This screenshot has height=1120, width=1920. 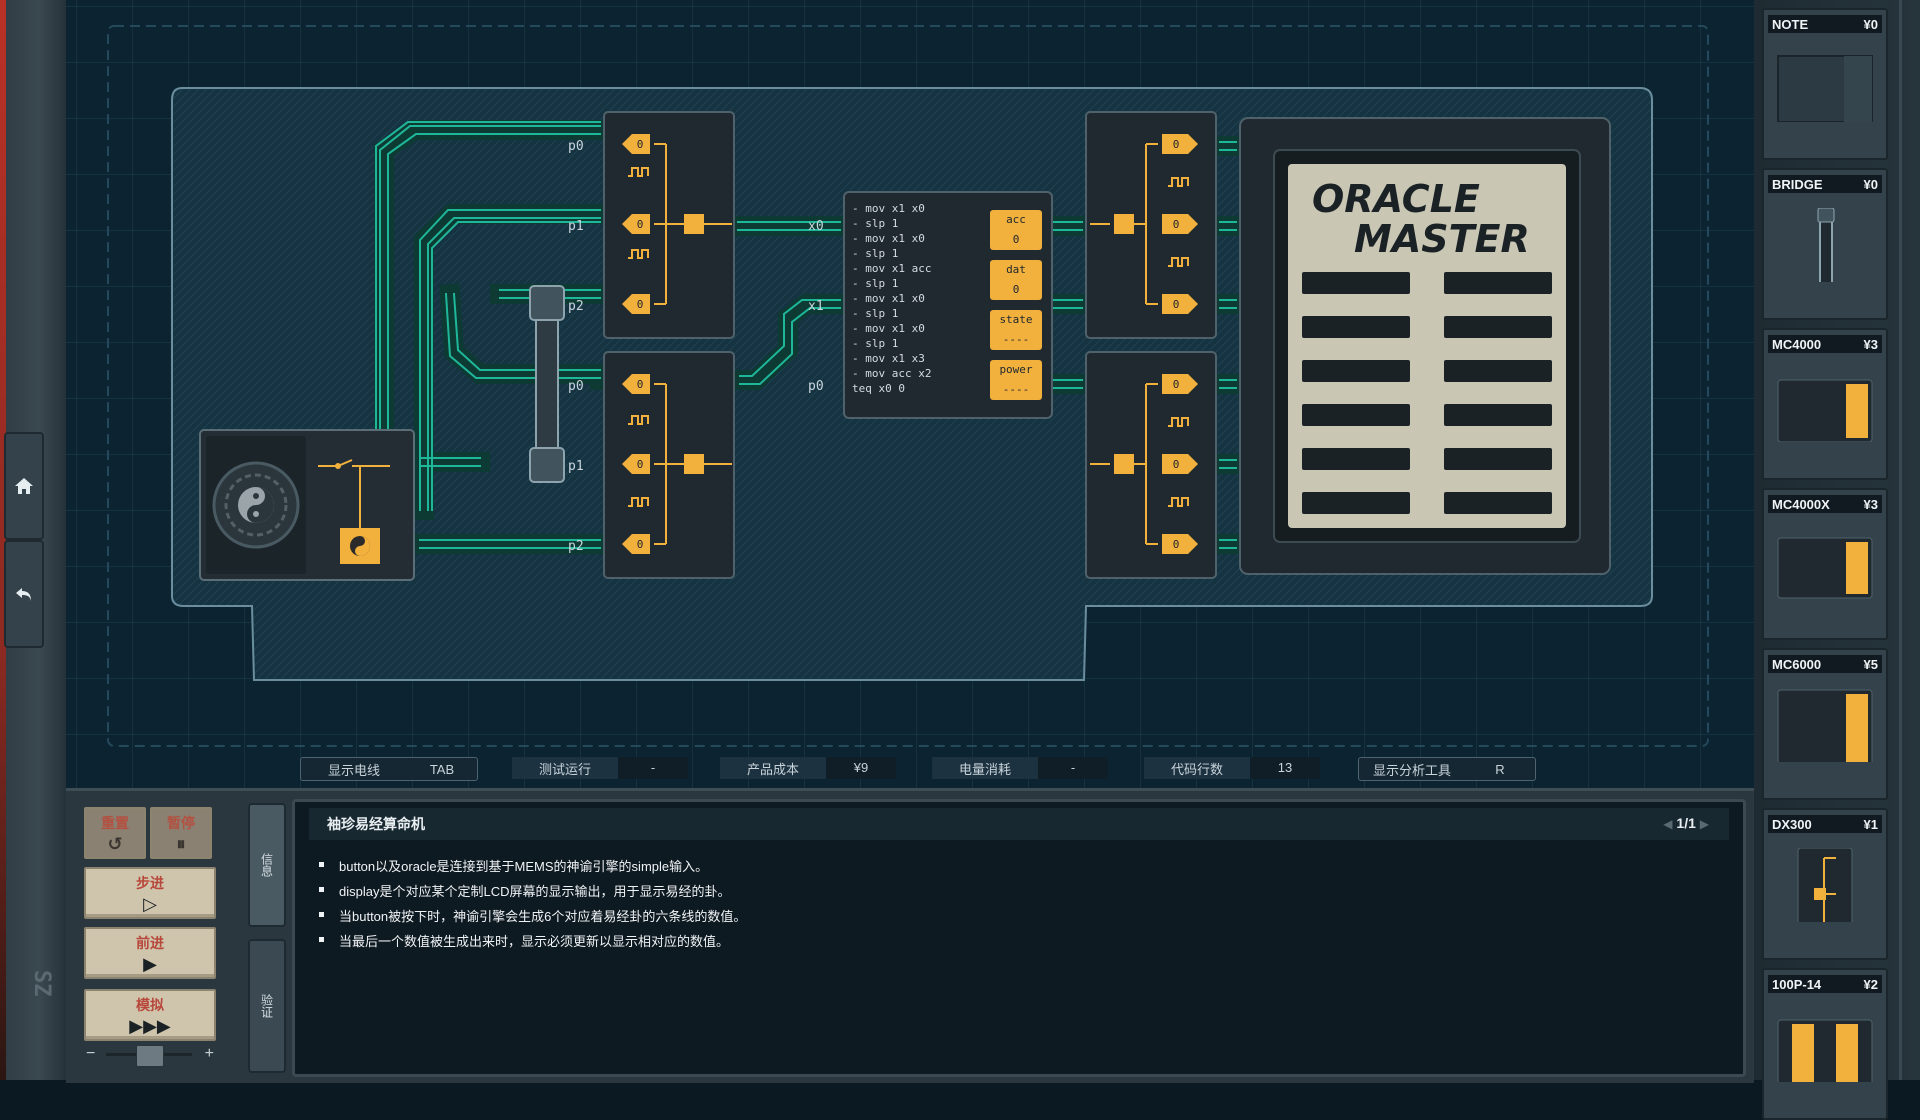 I want to click on palette-item-note: NOTE ¥0, so click(x=1825, y=84).